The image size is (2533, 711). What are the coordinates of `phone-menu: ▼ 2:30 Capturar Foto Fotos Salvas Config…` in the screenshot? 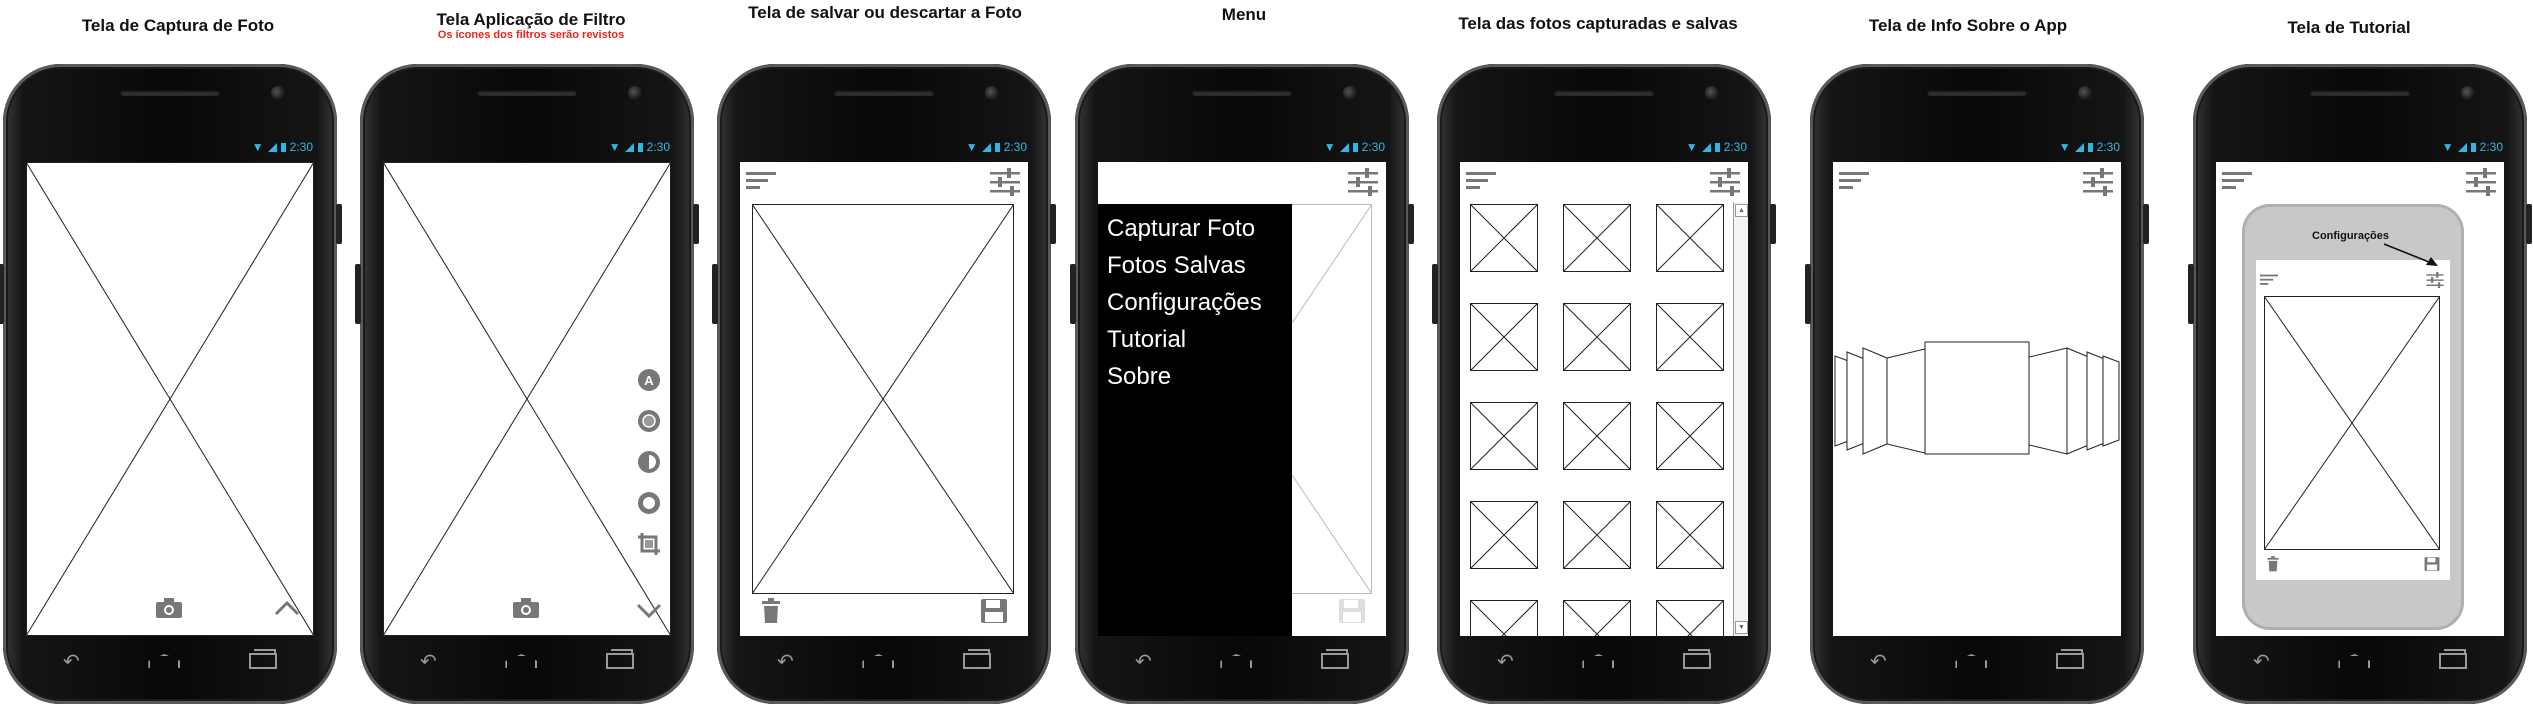 It's located at (1242, 384).